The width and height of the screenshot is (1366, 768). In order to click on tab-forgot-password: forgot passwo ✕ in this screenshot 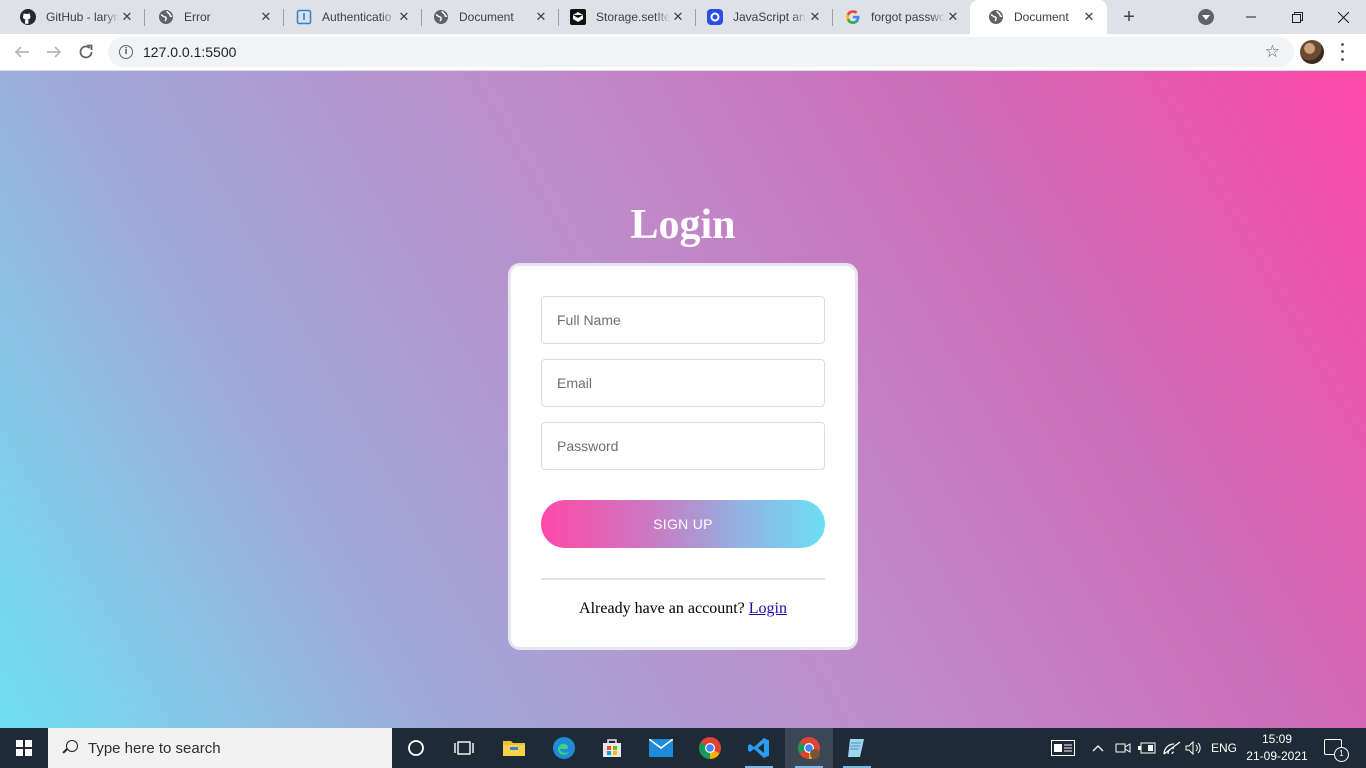, I will do `click(899, 17)`.